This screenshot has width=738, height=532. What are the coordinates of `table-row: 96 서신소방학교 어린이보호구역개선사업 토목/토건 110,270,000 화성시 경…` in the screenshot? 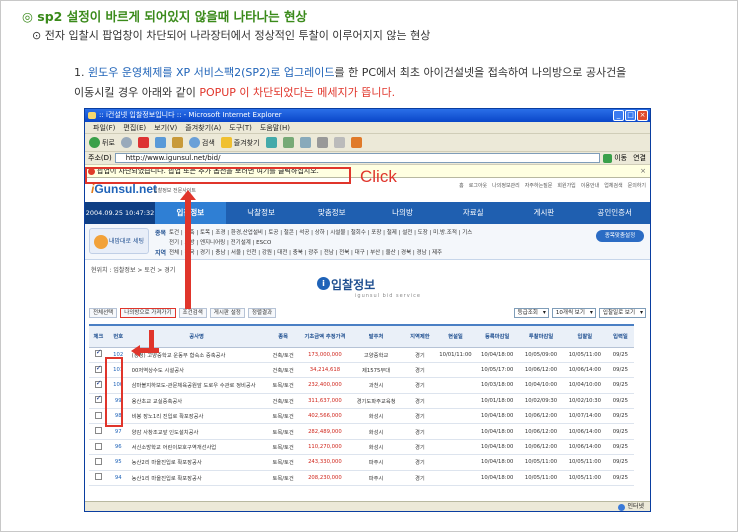 It's located at (361, 447).